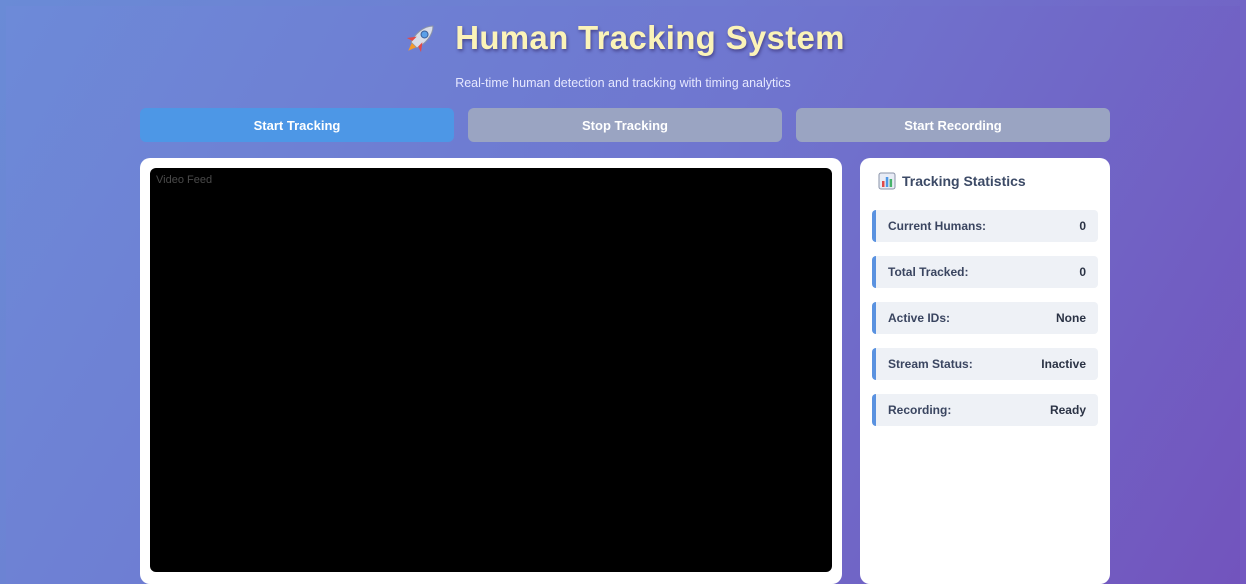 The height and width of the screenshot is (584, 1246). I want to click on stat-label: Recording:, so click(920, 410).